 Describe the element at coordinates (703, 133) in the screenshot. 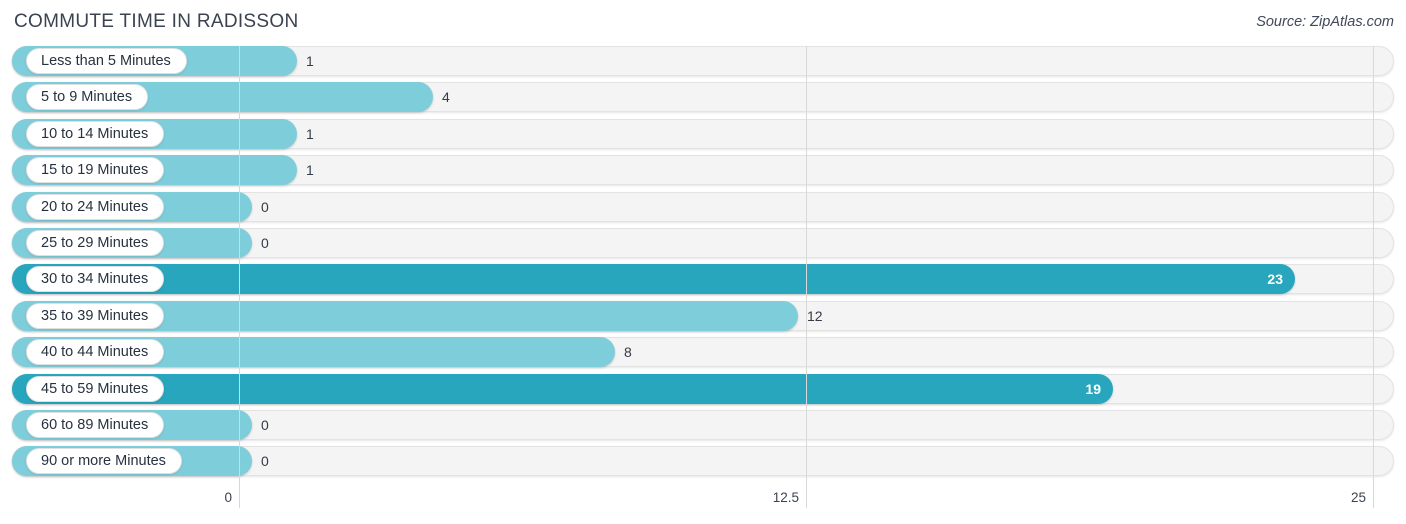

I see `bar-row: 10 to 14 Minutes 1` at that location.